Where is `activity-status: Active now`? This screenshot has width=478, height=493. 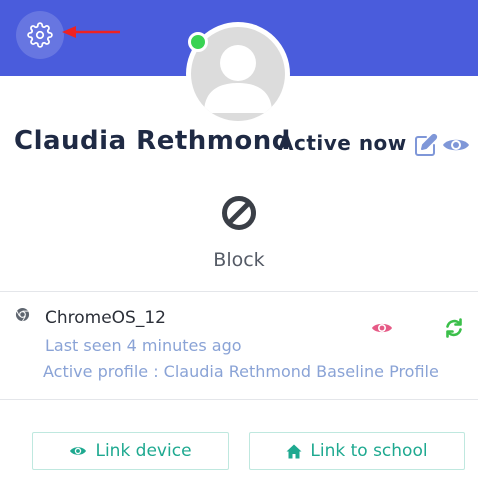
activity-status: Active now is located at coordinates (342, 143).